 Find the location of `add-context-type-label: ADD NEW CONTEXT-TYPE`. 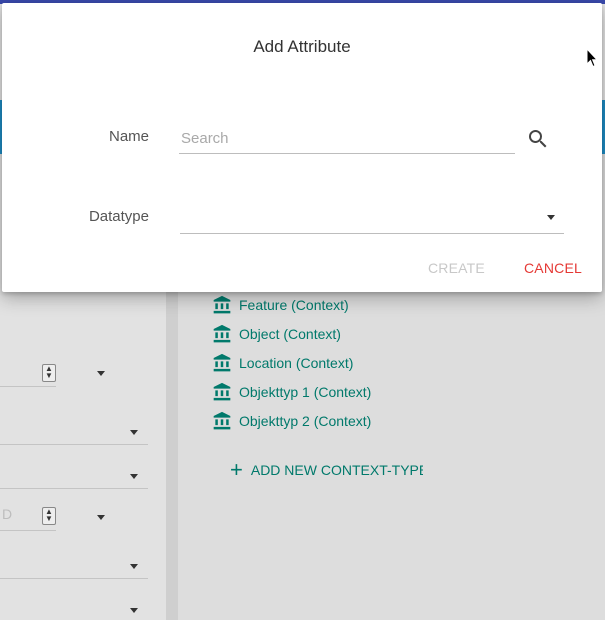

add-context-type-label: ADD NEW CONTEXT-TYPE is located at coordinates (336, 470).